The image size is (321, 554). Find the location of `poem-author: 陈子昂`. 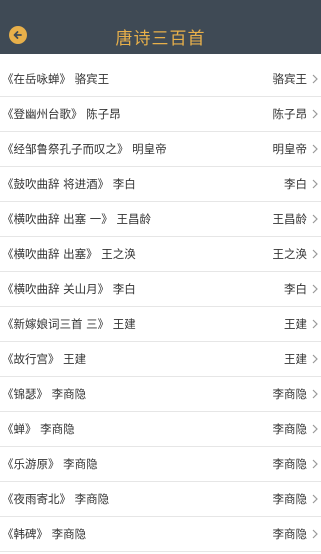

poem-author: 陈子昂 is located at coordinates (290, 114).